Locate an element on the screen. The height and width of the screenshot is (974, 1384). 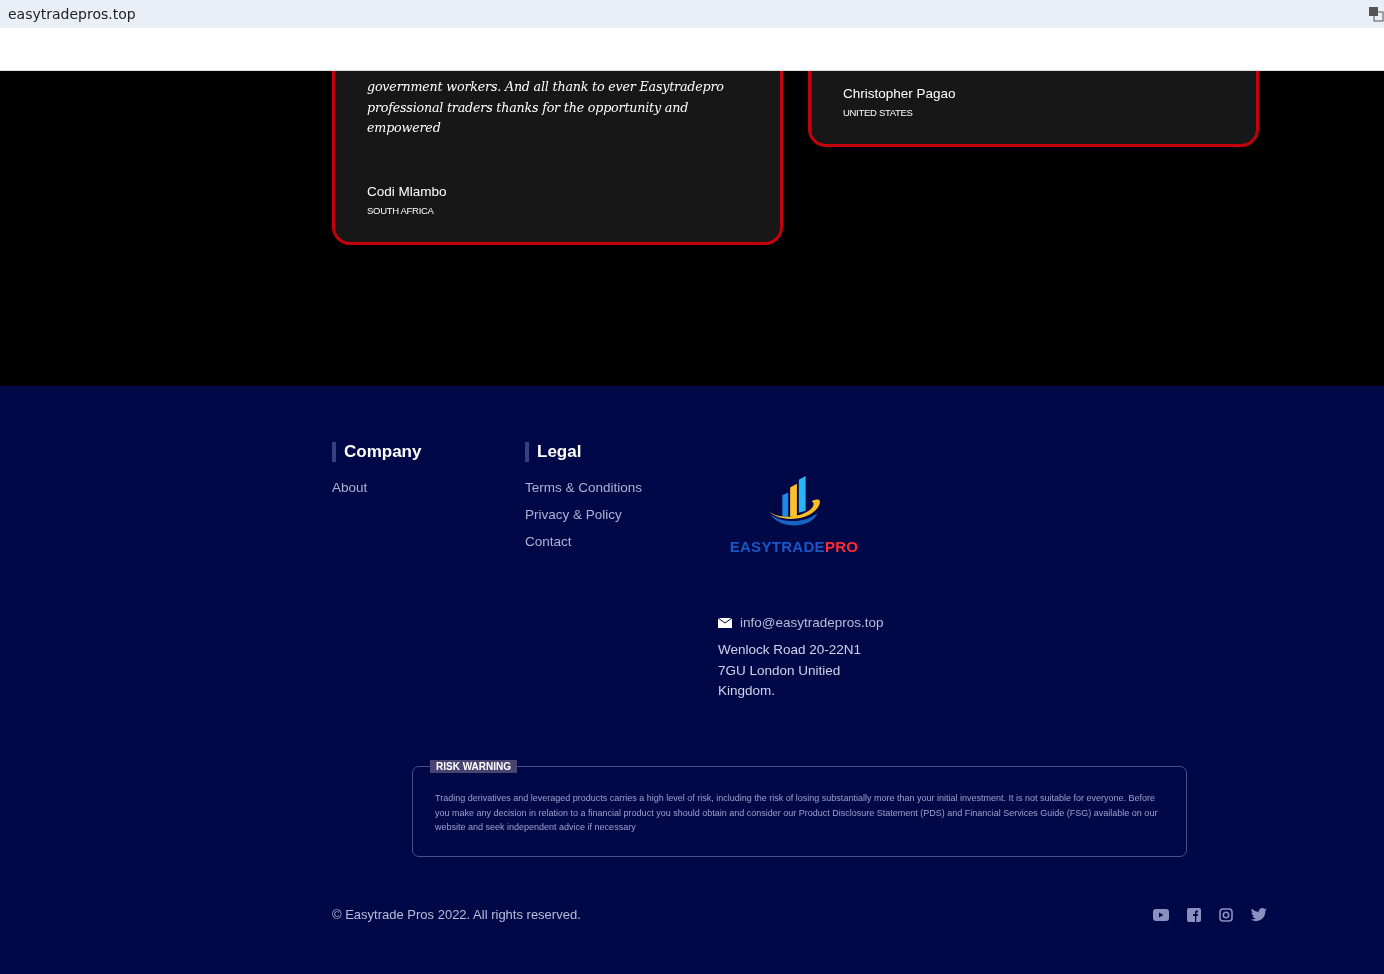
translate-icon is located at coordinates (1376, 14).